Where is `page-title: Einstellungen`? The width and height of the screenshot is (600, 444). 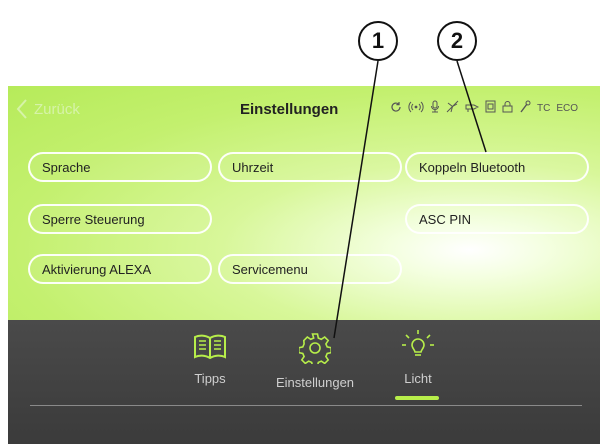 page-title: Einstellungen is located at coordinates (289, 109).